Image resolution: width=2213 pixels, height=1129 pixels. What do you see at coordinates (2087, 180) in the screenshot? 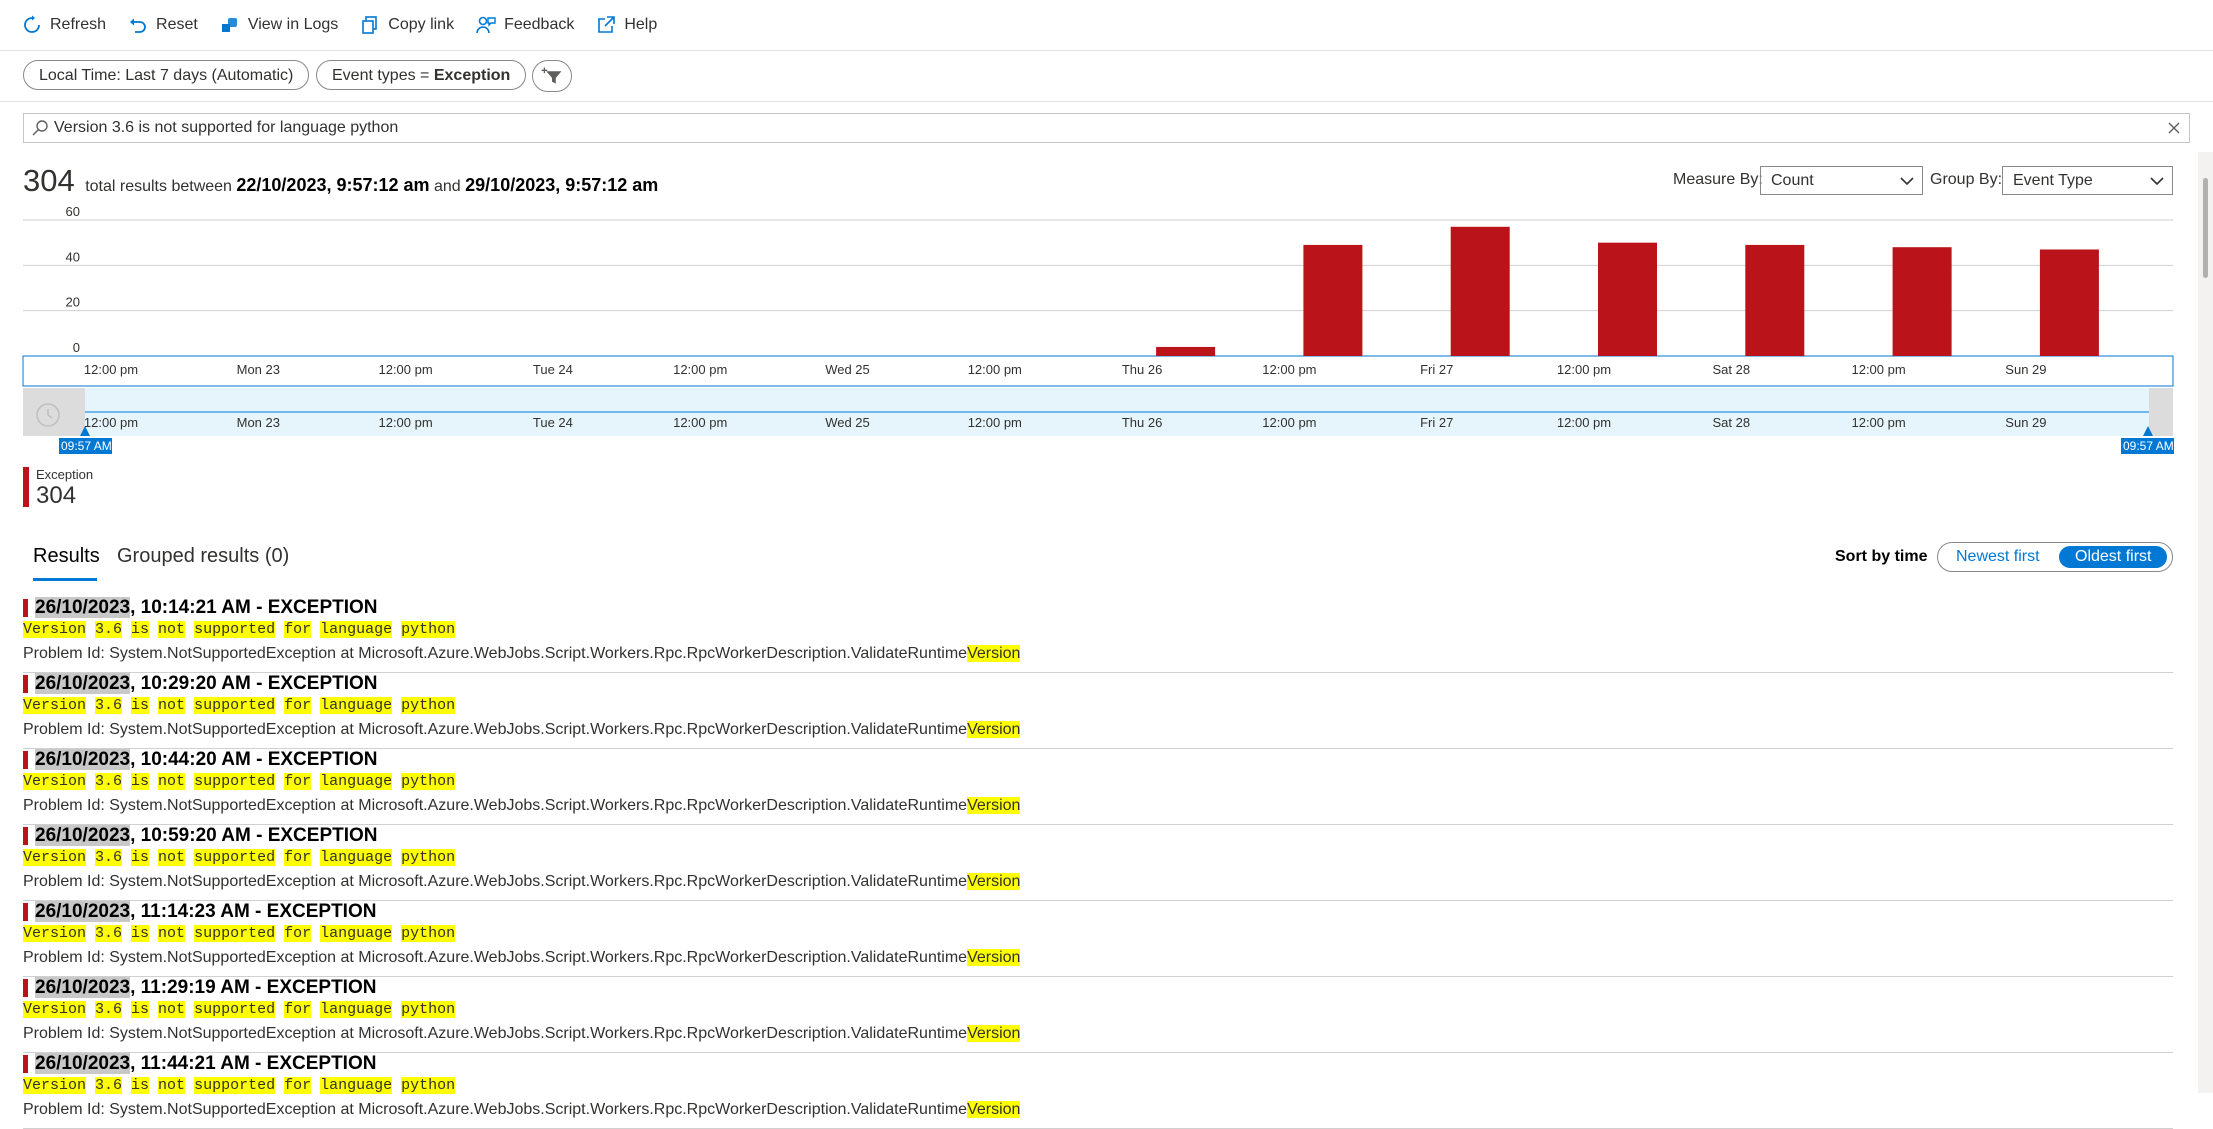
I see `group-by-dropdown: Event Type` at bounding box center [2087, 180].